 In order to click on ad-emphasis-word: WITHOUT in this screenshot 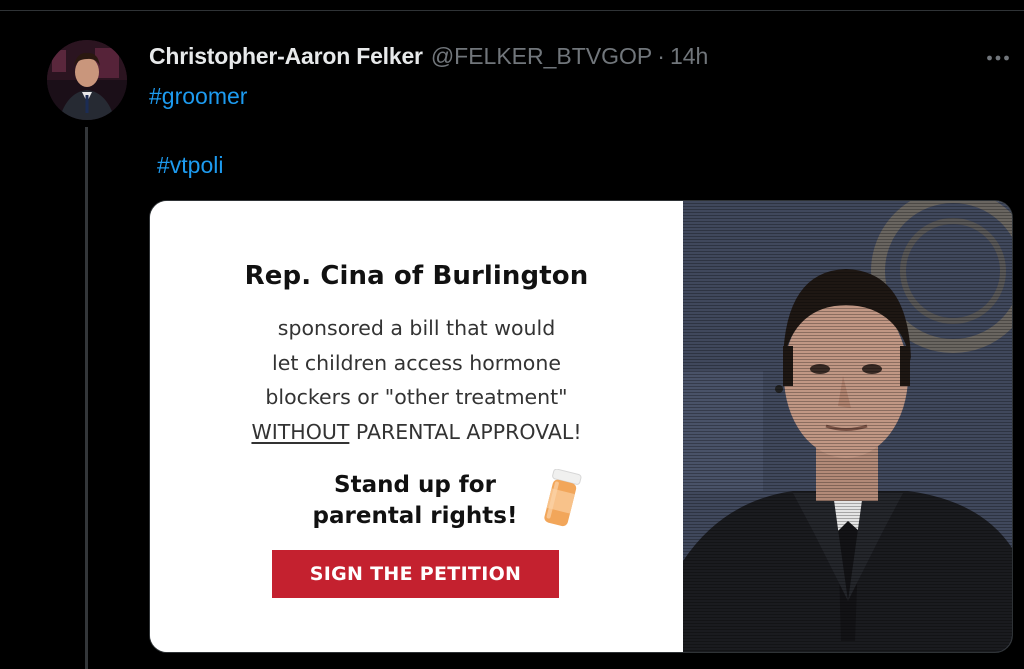, I will do `click(300, 431)`.